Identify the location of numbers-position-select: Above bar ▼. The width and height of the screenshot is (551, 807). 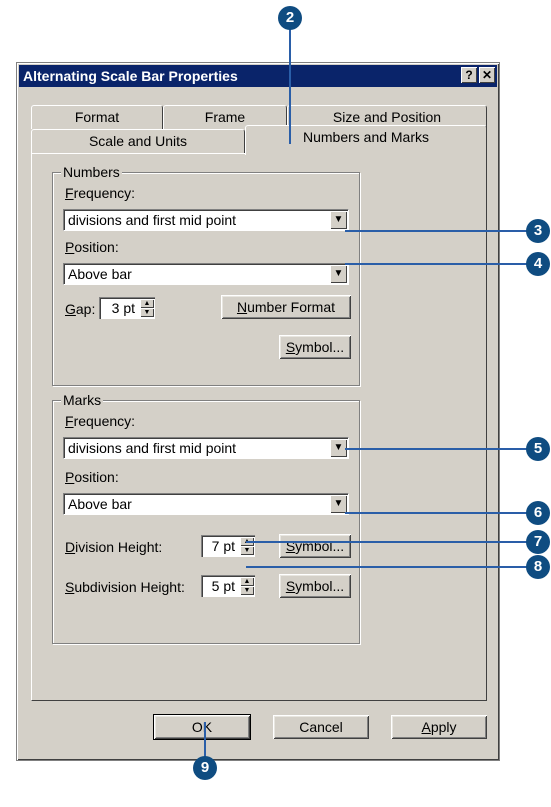
(206, 274).